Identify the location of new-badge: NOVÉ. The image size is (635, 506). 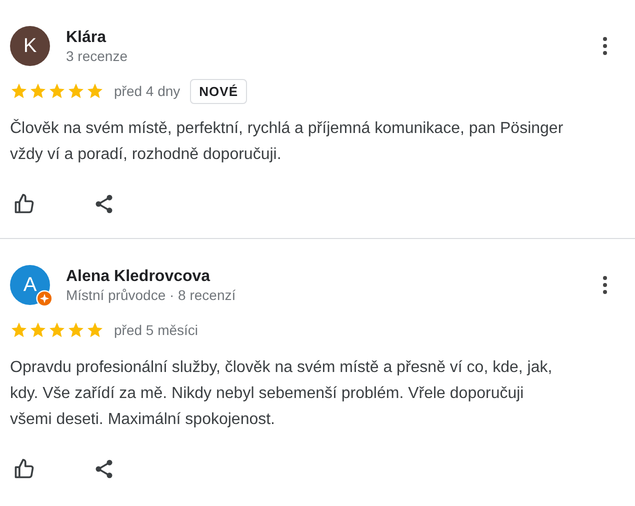
(219, 91).